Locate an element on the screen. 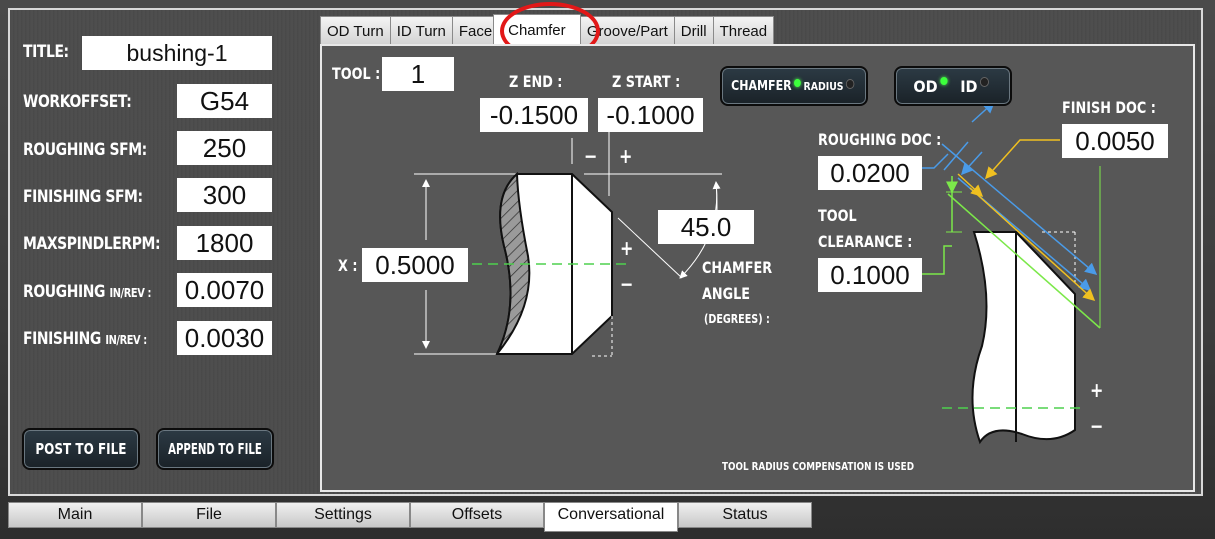 The width and height of the screenshot is (1215, 539). title-label: TITLE: is located at coordinates (46, 52).